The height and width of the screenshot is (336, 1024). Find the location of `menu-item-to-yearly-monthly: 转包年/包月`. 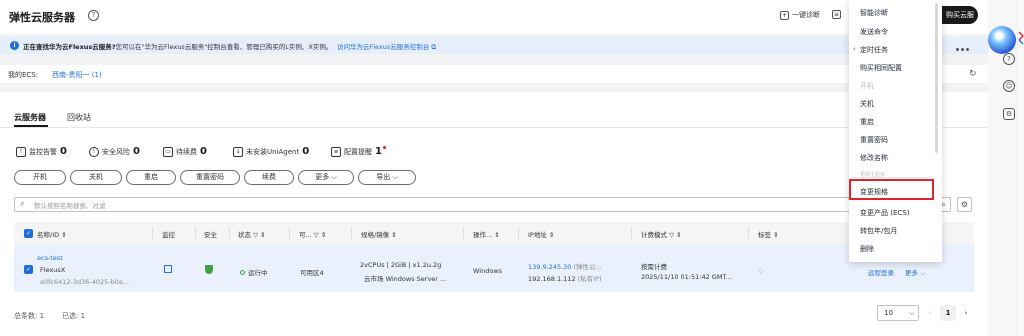

menu-item-to-yearly-monthly: 转包年/包月 is located at coordinates (878, 231).